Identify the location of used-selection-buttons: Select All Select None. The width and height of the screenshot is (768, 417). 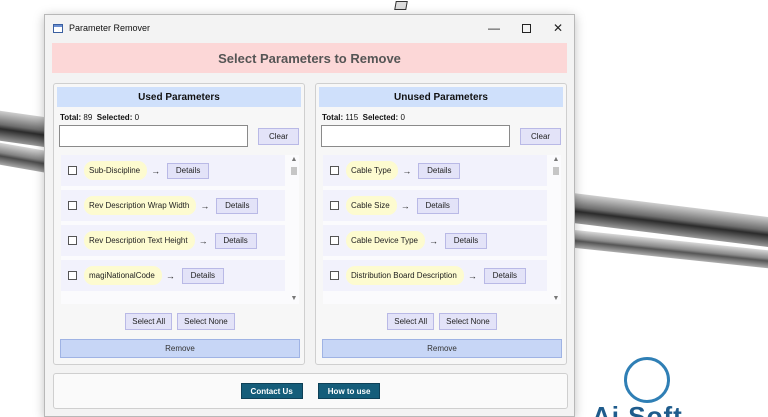
(180, 321).